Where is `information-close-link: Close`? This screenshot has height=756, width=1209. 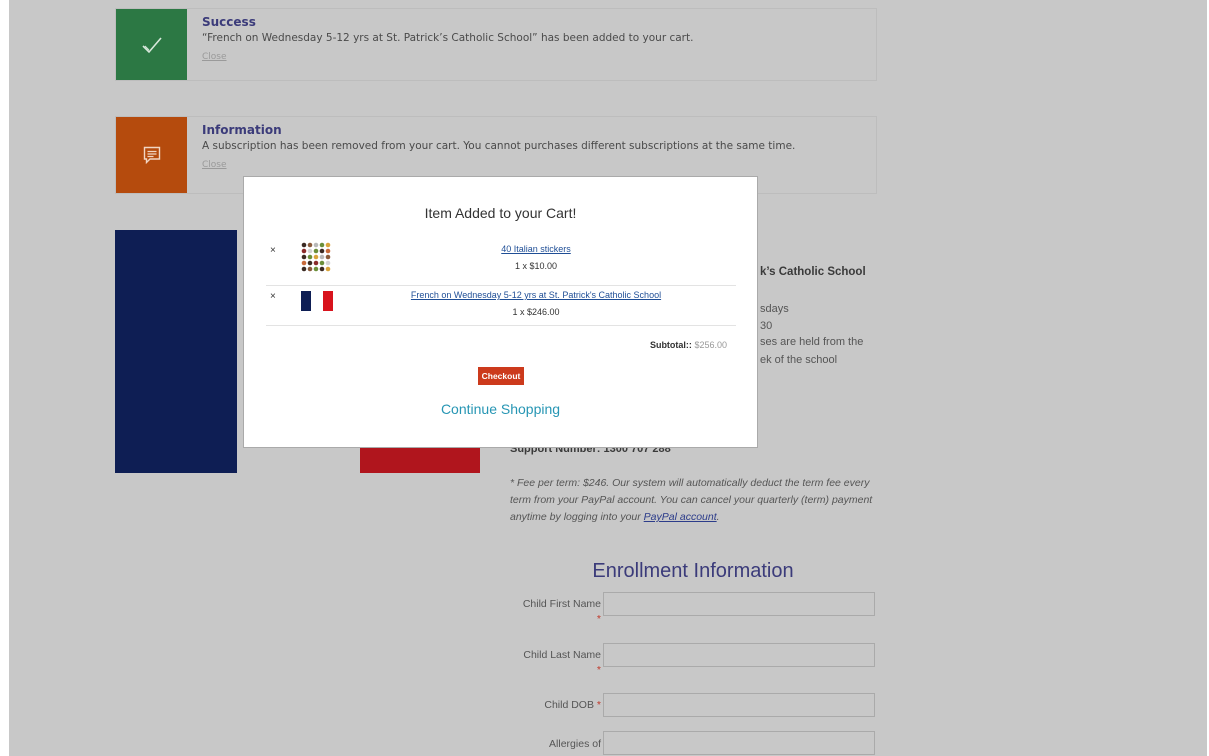
information-close-link: Close is located at coordinates (214, 165).